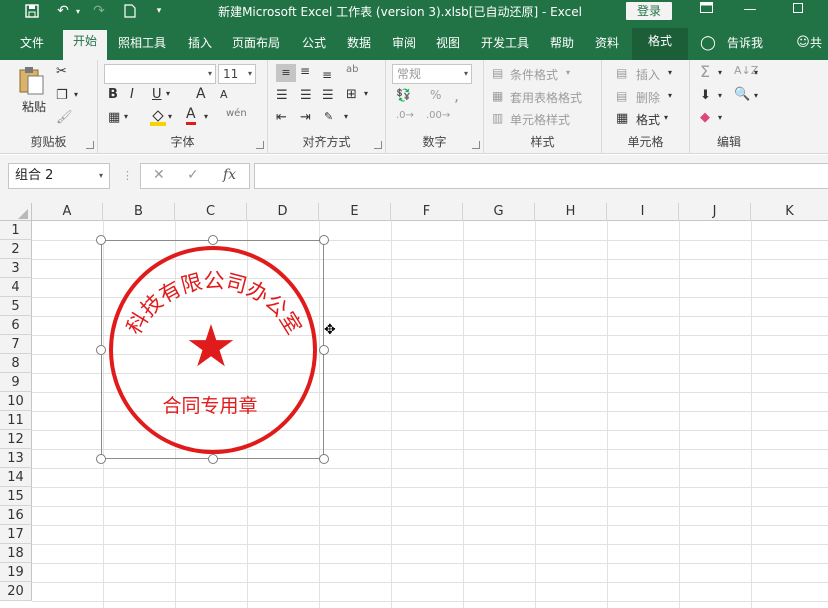  I want to click on underline-dropdown-icon: ▾, so click(168, 93).